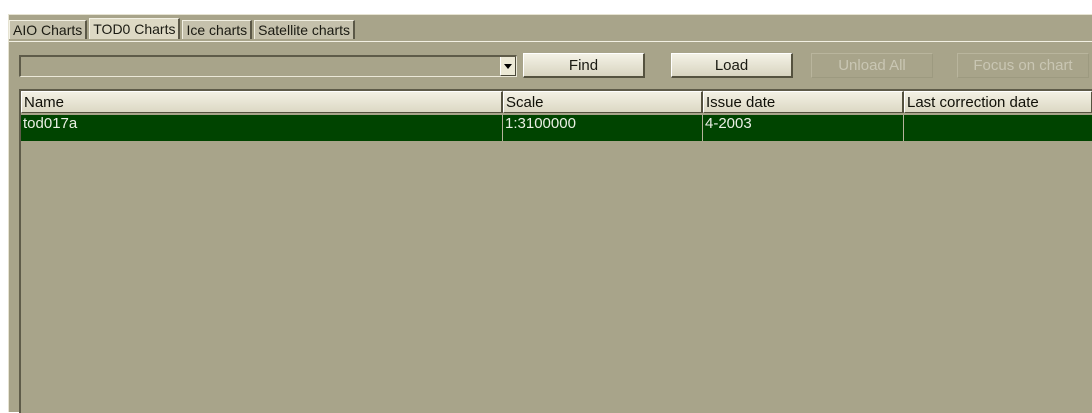 The height and width of the screenshot is (413, 1092). I want to click on focus-on-chart-button: Focus on chart, so click(1023, 65).